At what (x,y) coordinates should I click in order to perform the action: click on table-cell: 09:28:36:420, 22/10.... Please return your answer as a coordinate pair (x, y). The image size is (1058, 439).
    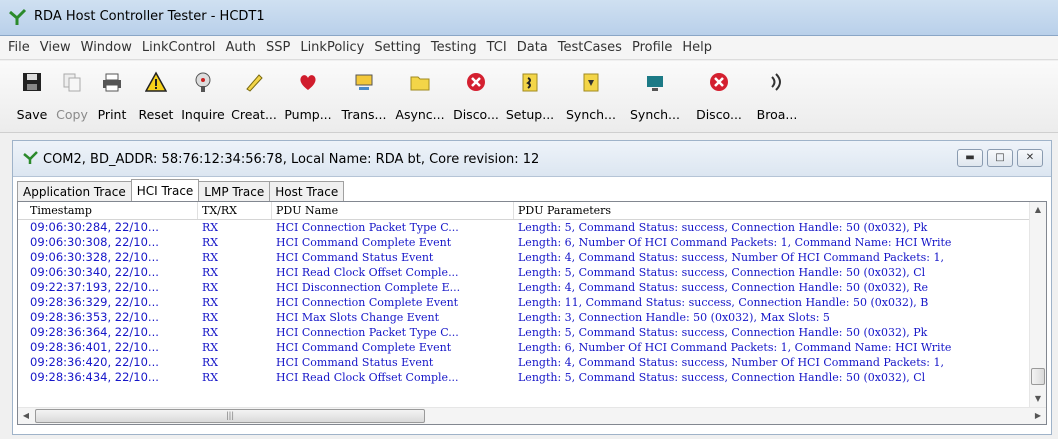
    Looking at the image, I should click on (94, 362).